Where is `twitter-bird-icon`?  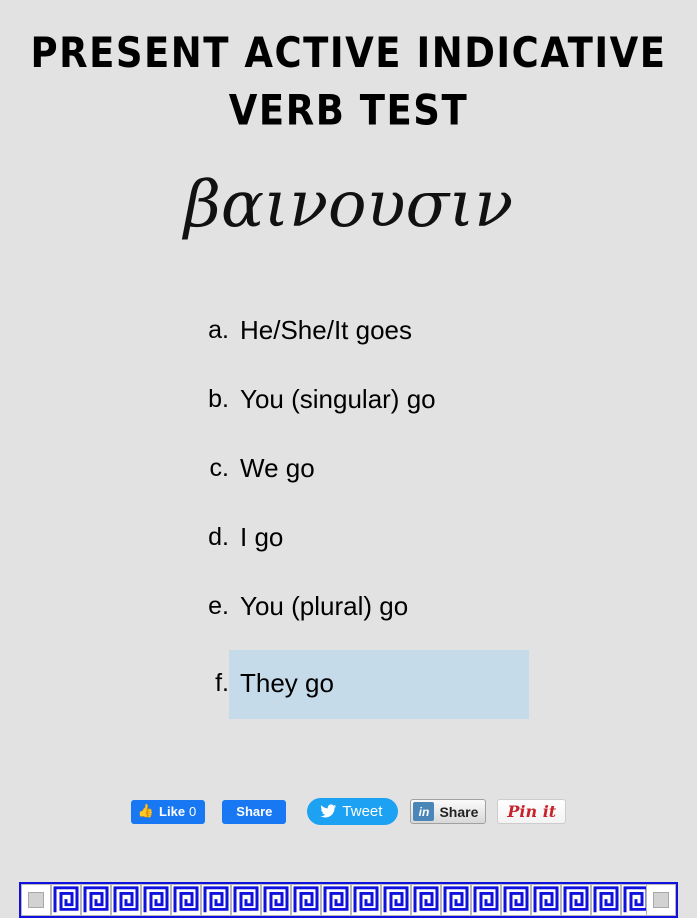 twitter-bird-icon is located at coordinates (328, 811).